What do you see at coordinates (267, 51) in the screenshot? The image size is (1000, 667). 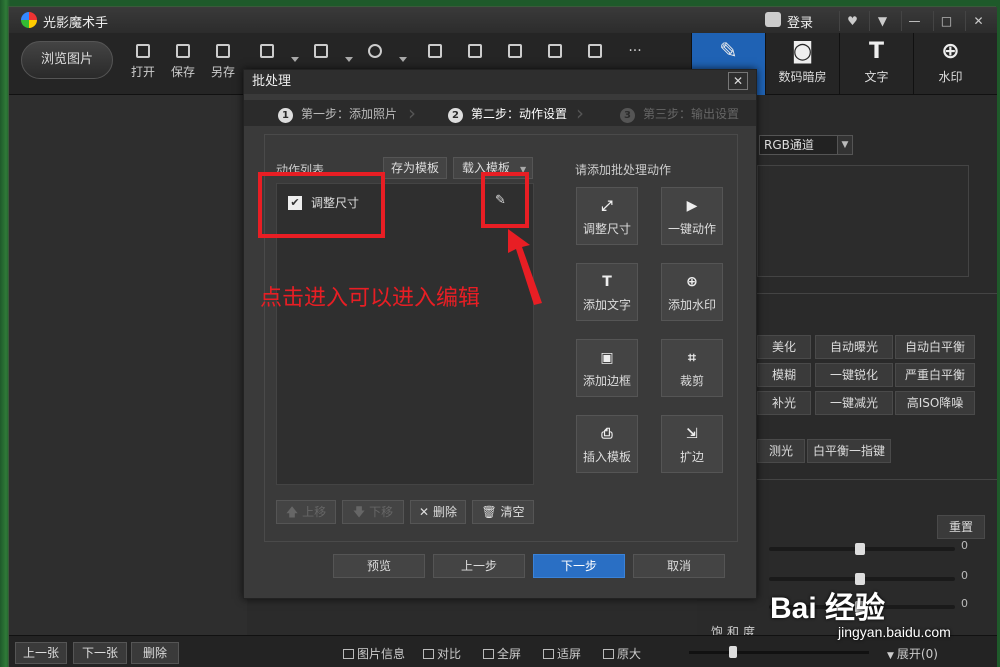 I see `fit-icon` at bounding box center [267, 51].